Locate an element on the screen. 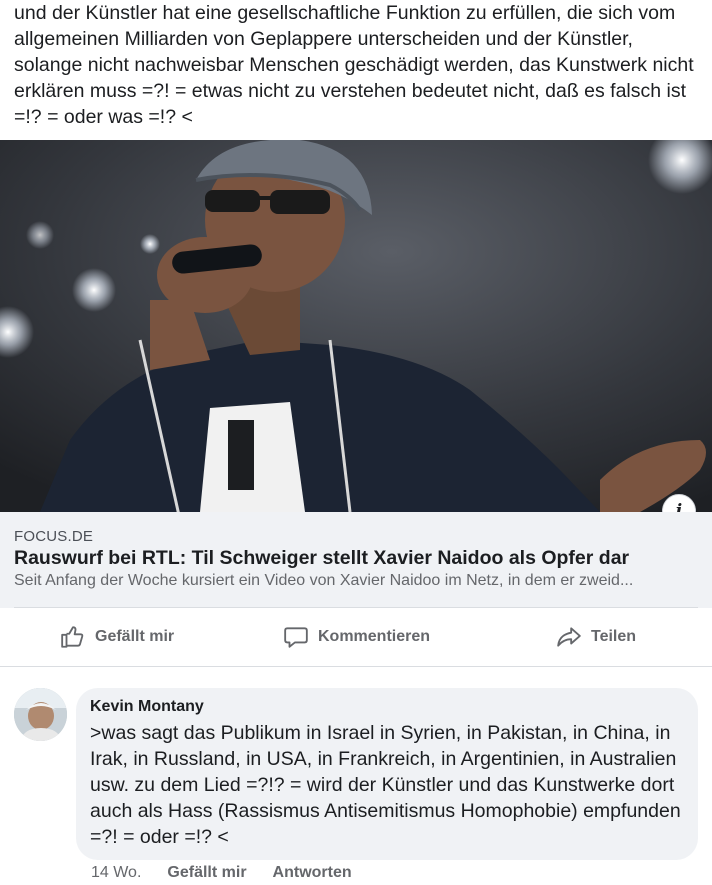  avatar-image is located at coordinates (40, 714).